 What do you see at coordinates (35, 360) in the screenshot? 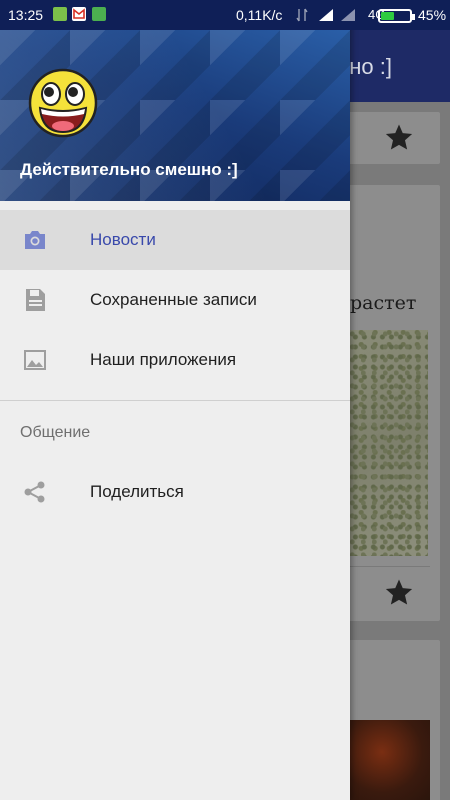
I see `image-icon` at bounding box center [35, 360].